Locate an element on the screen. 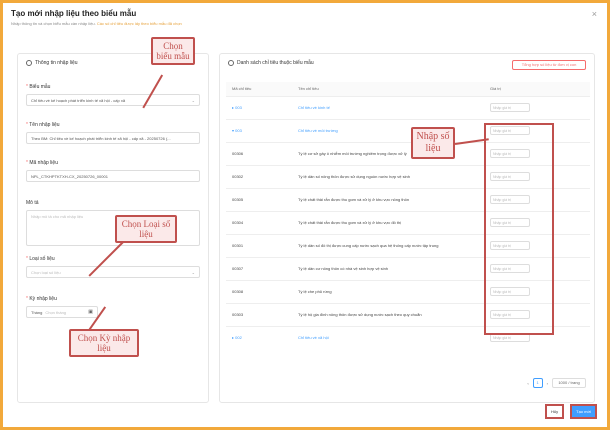 Image resolution: width=610 pixels, height=430 pixels. period-label: * Kỳ nhập liệu is located at coordinates (41, 299).